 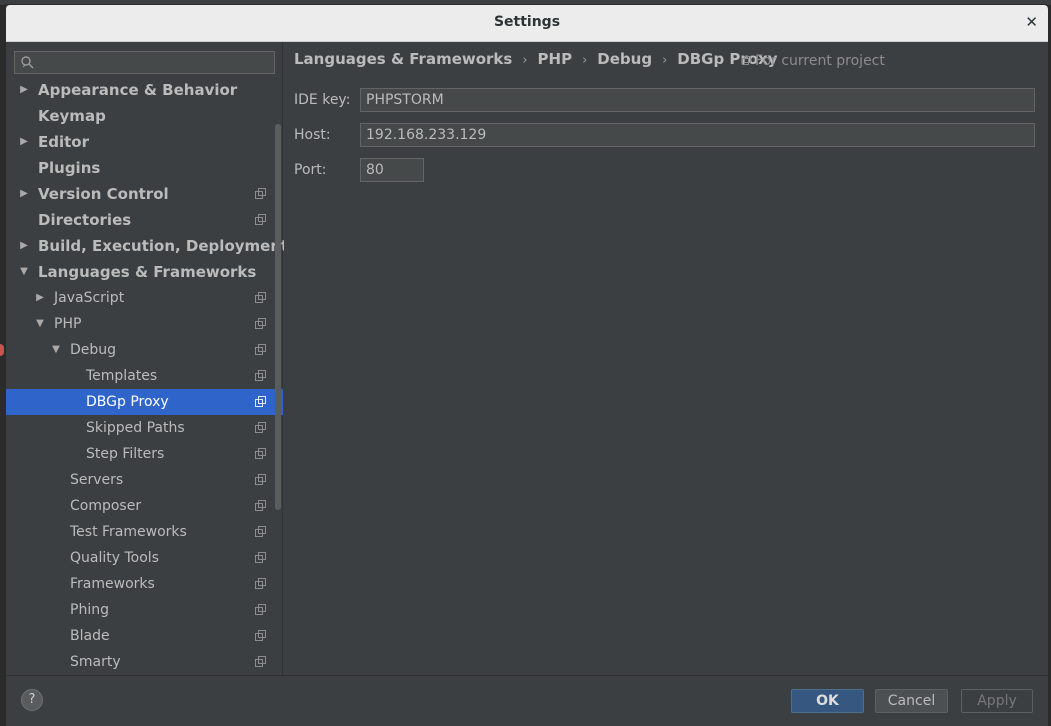 I want to click on tree-item-label: Test Frameworks, so click(x=128, y=532).